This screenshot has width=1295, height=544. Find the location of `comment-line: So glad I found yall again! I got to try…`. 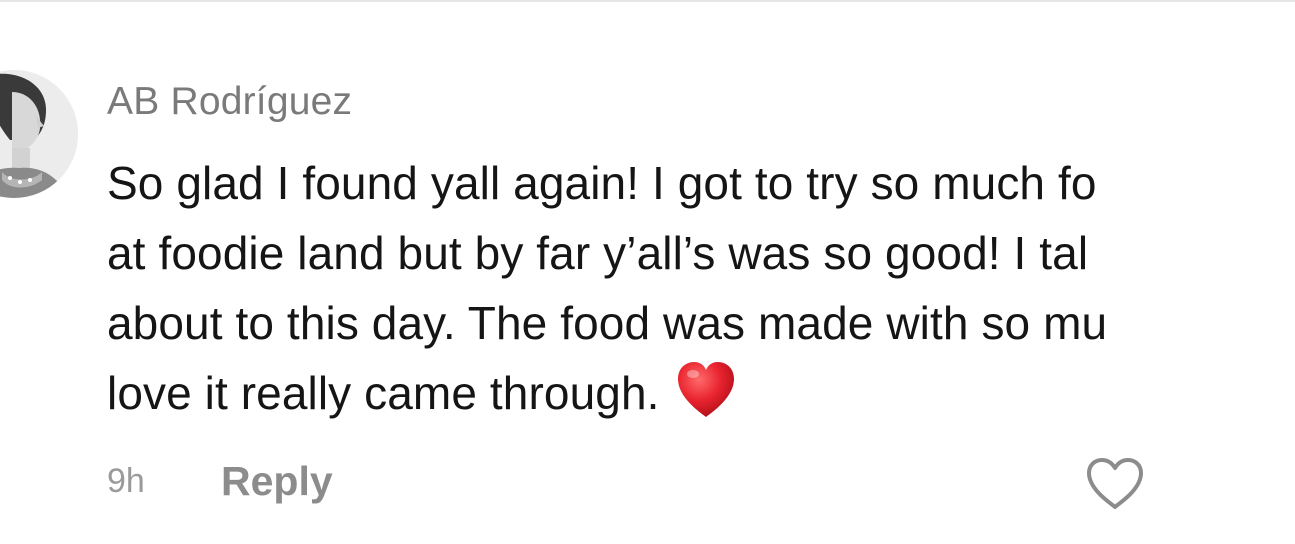

comment-line: So glad I found yall again! I got to try… is located at coordinates (602, 183).